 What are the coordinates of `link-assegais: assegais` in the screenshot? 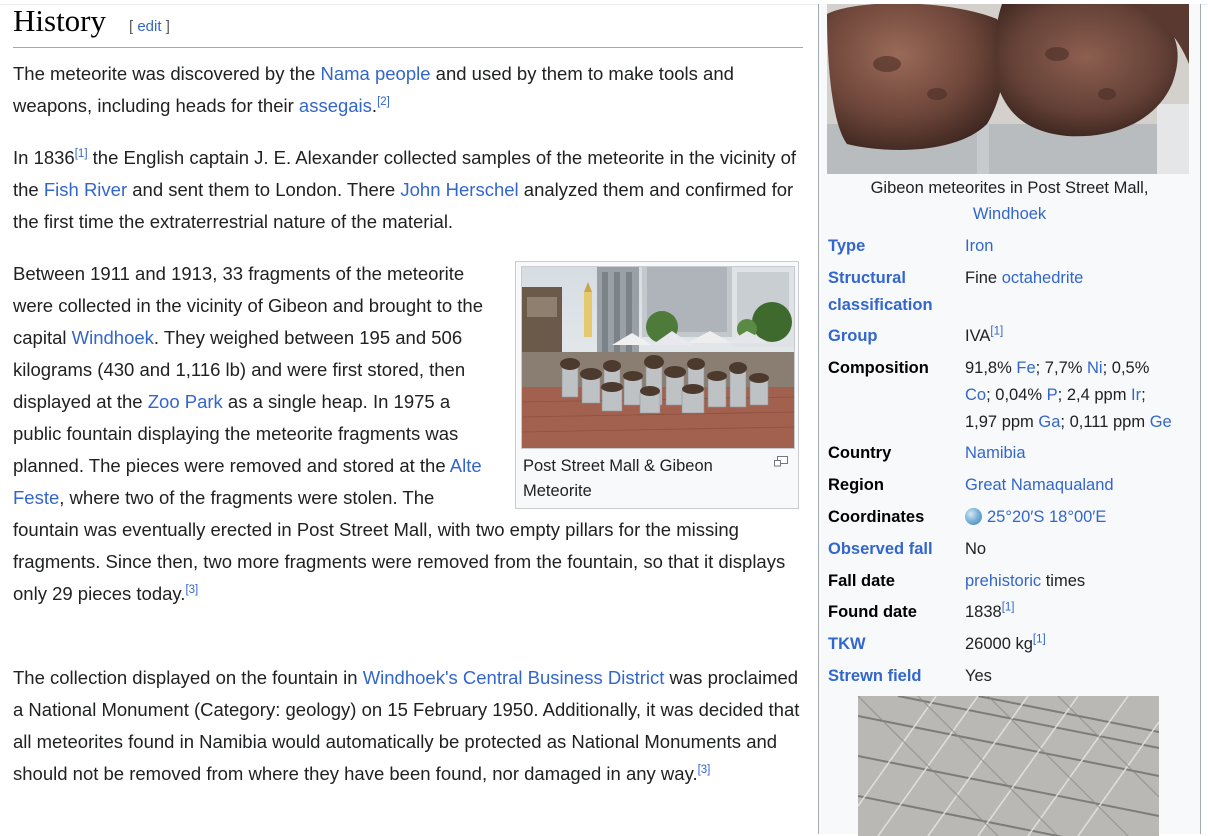 It's located at (335, 105).